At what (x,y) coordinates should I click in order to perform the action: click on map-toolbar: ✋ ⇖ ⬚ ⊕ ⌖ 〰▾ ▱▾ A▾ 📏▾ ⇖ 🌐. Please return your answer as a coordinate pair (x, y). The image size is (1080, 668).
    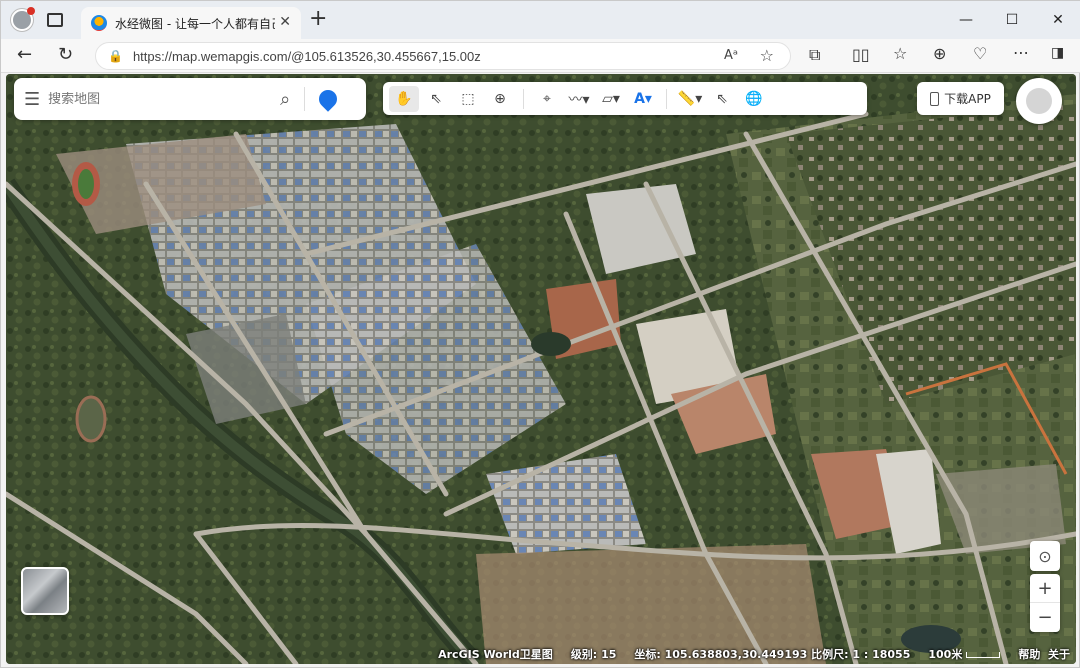
    Looking at the image, I should click on (625, 98).